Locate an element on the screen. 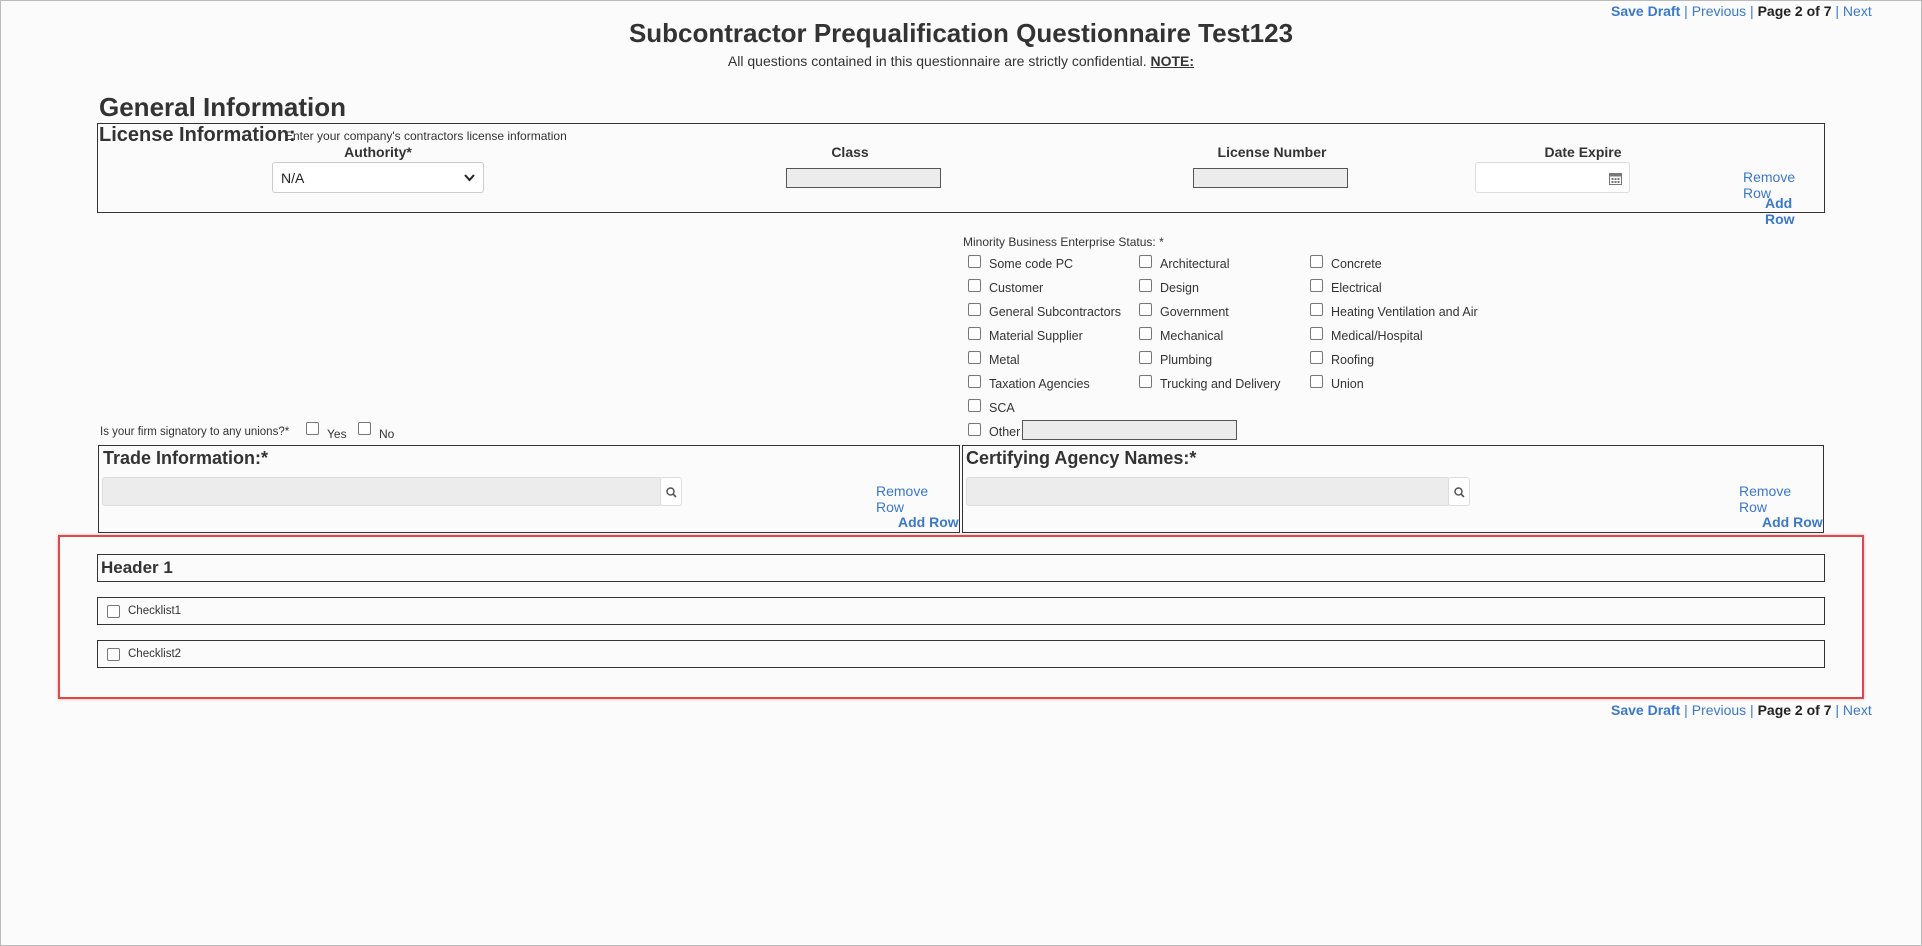  mbe-option: Some code PC is located at coordinates (1053, 263).